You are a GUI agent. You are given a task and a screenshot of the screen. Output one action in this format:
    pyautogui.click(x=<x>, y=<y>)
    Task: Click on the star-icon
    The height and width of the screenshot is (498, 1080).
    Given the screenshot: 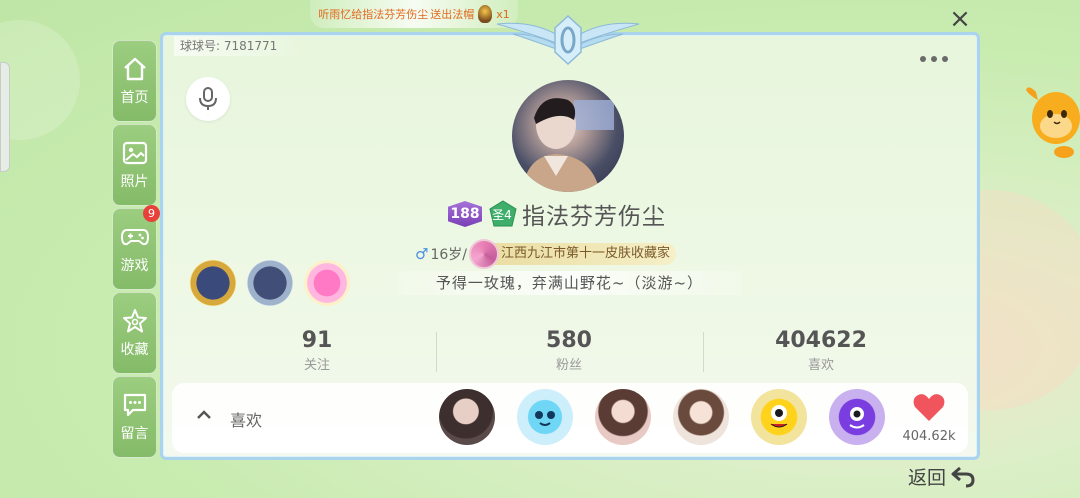 What is the action you would take?
    pyautogui.click(x=135, y=321)
    